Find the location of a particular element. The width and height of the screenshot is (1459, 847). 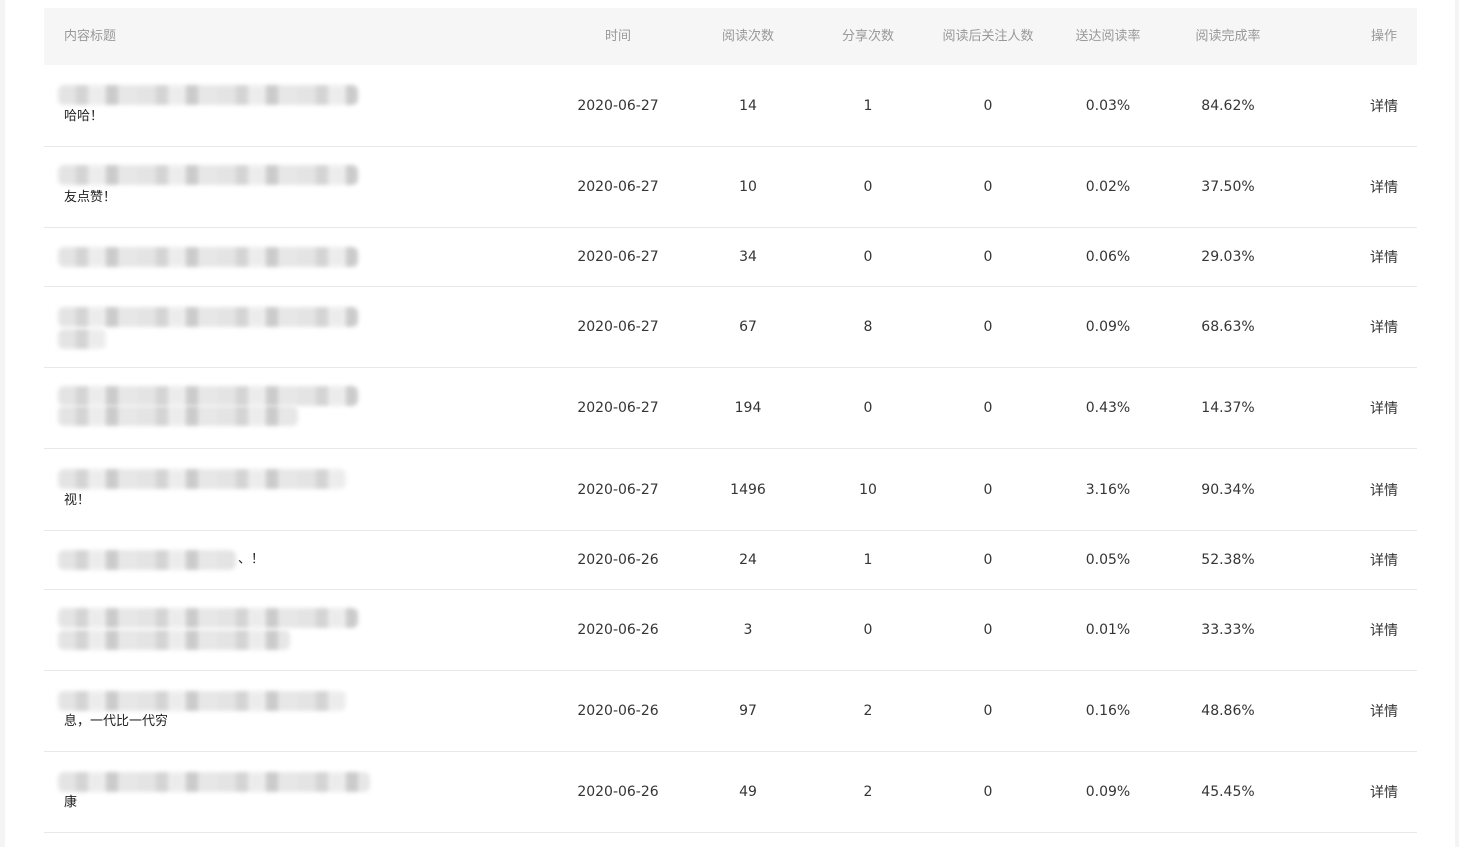

title-area: 、！ is located at coordinates (216, 560).